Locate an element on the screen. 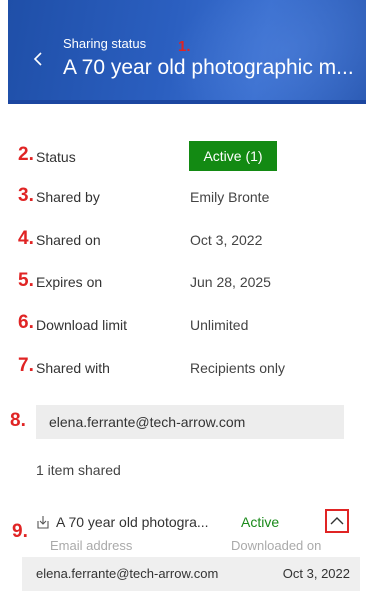  marker-5: 5. is located at coordinates (26, 280).